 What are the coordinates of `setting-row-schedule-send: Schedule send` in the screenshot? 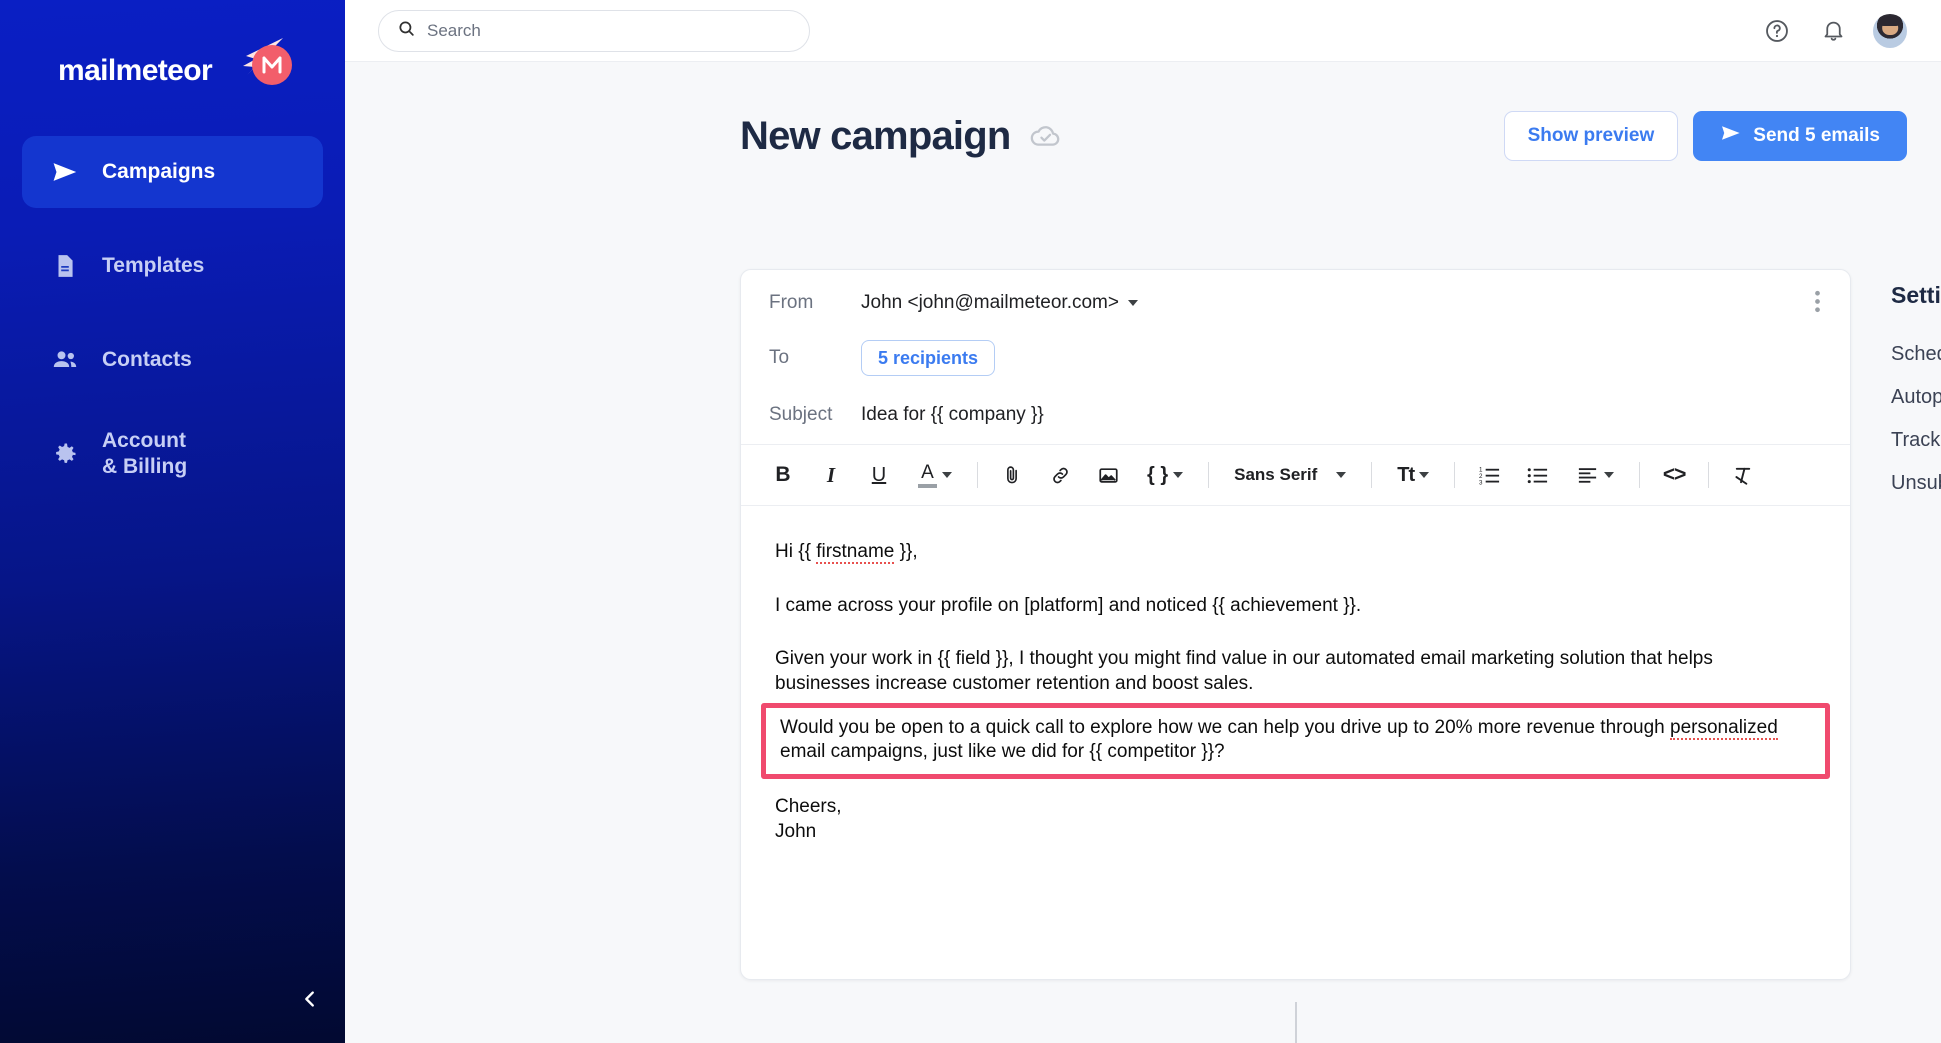 It's located at (1916, 354).